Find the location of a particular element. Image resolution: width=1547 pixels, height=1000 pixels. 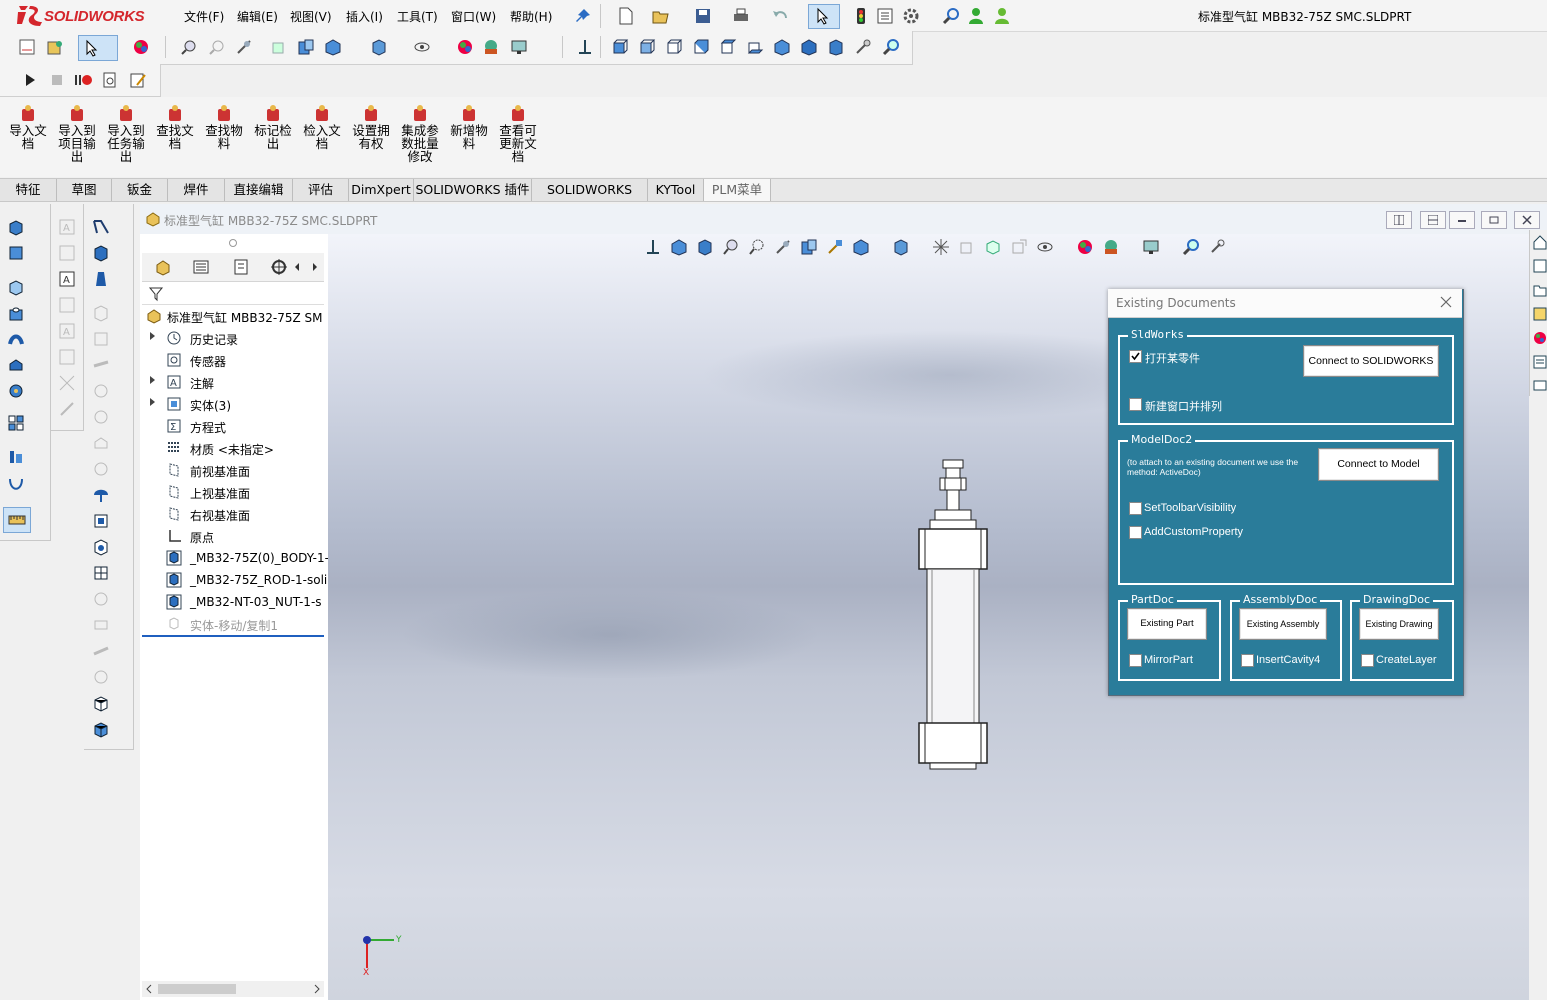

users-green-icon is located at coordinates (976, 16).